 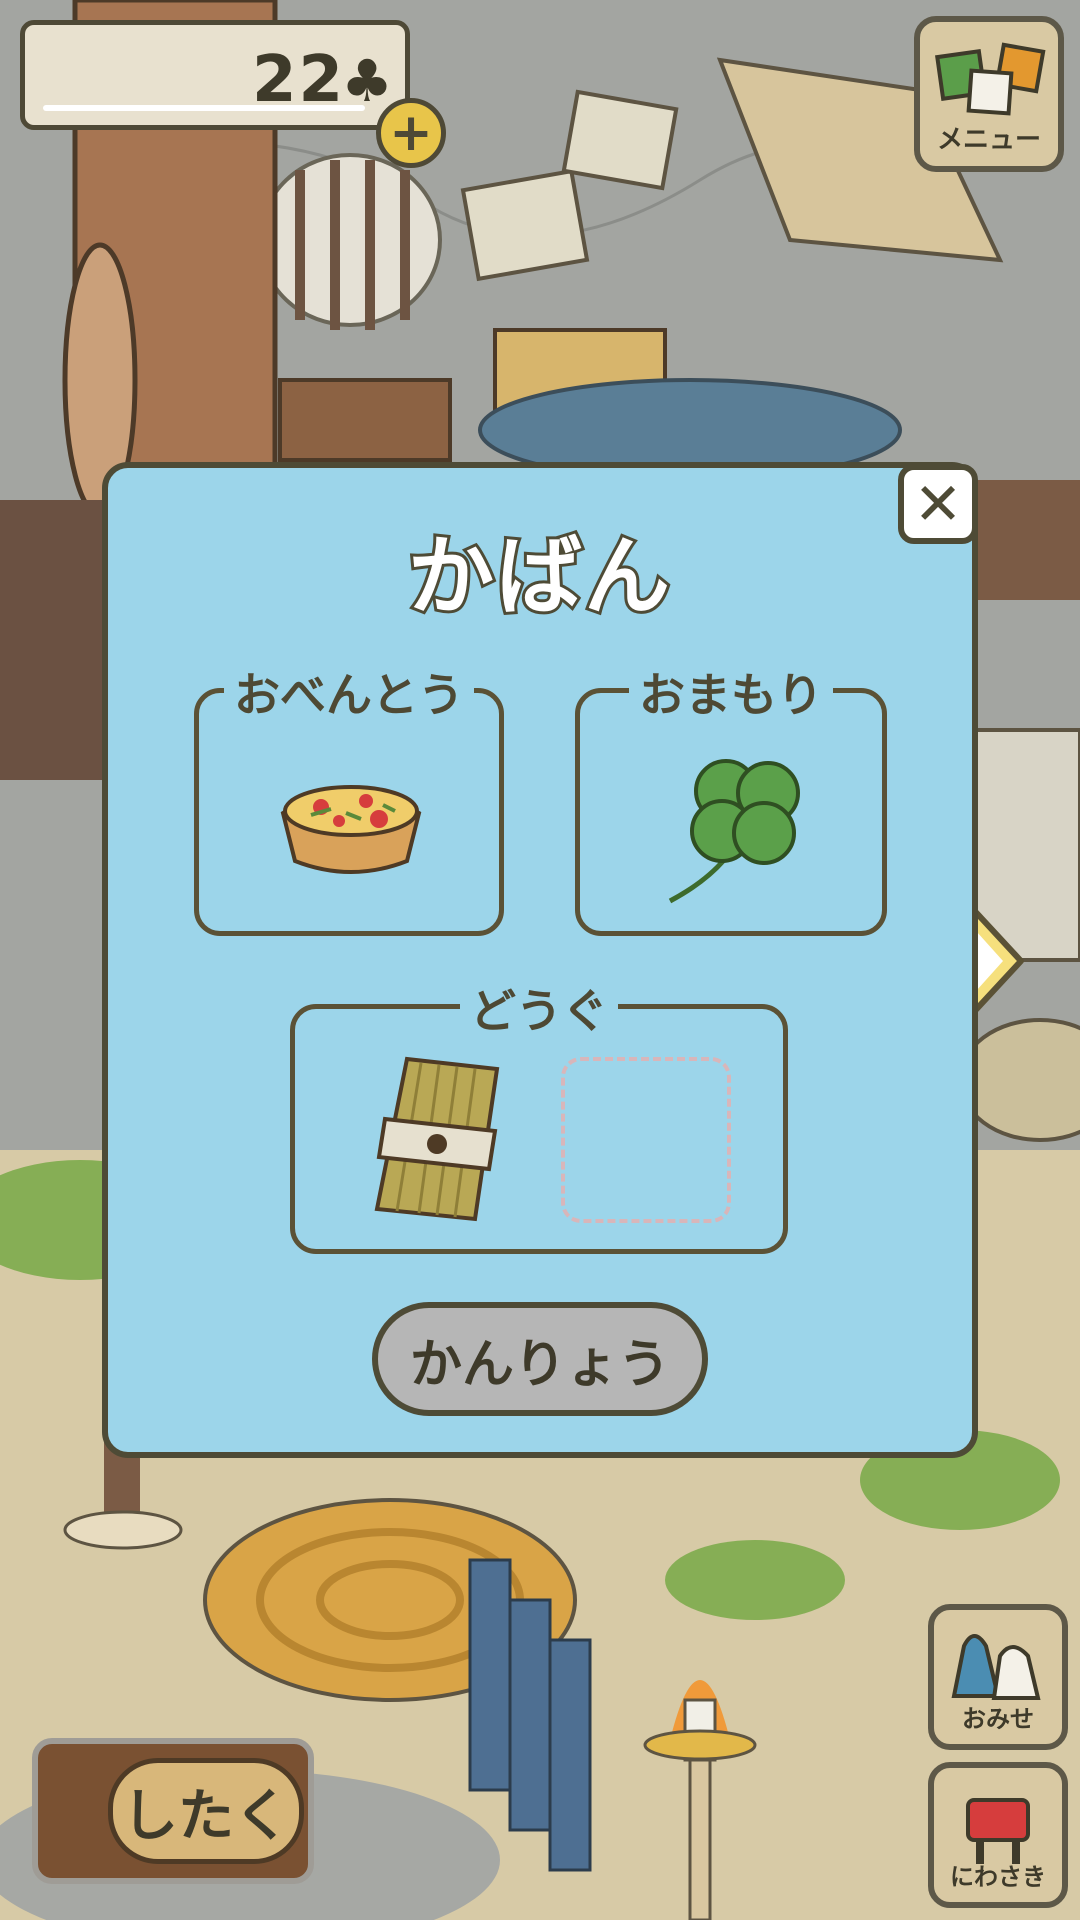 What do you see at coordinates (349, 692) in the screenshot?
I see `lunch-label: おべんとう` at bounding box center [349, 692].